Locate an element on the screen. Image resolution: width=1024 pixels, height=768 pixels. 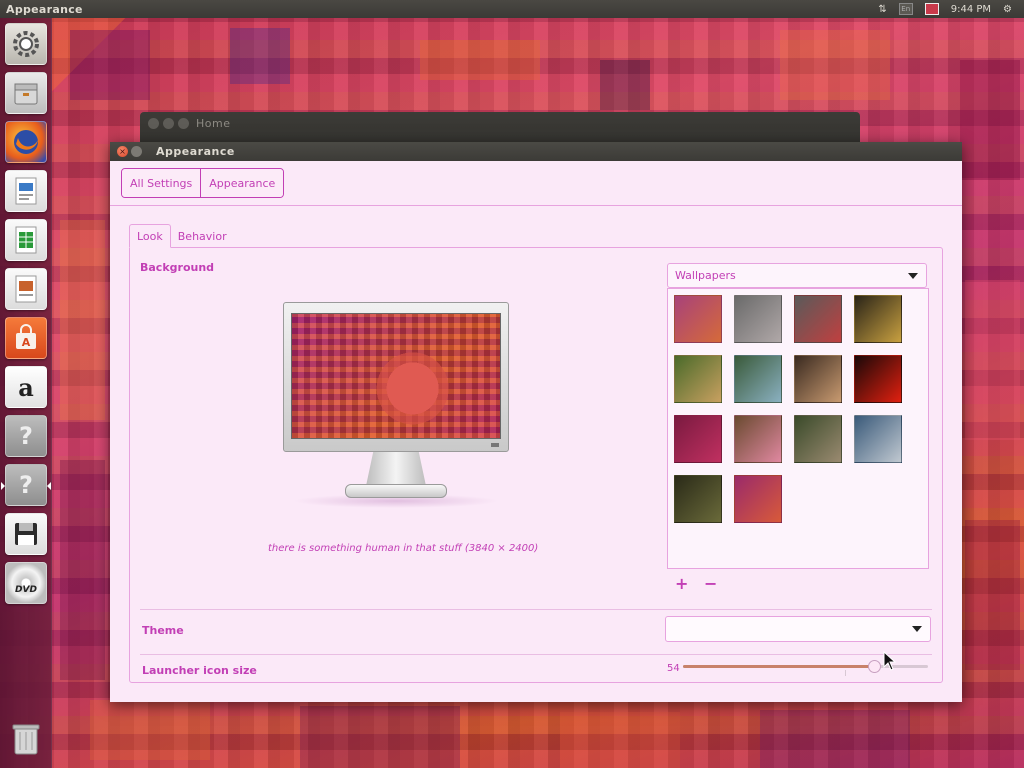
system-settings-launcher-item is located at coordinates (26, 44).